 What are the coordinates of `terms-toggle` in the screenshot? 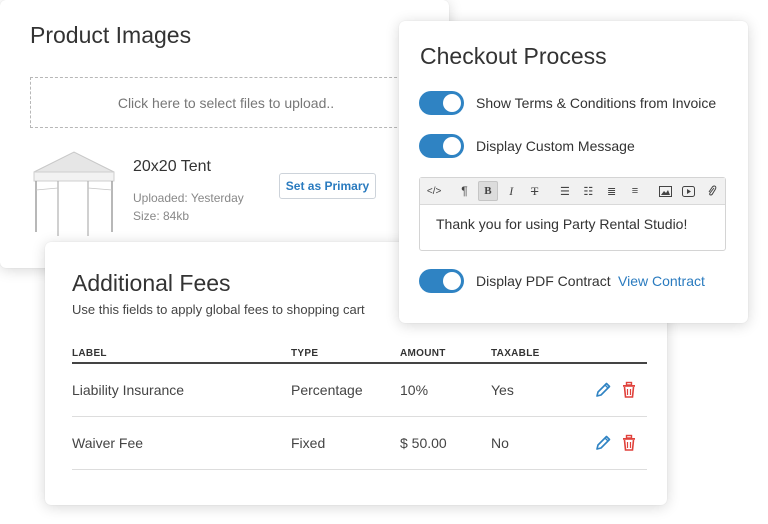 It's located at (441, 103).